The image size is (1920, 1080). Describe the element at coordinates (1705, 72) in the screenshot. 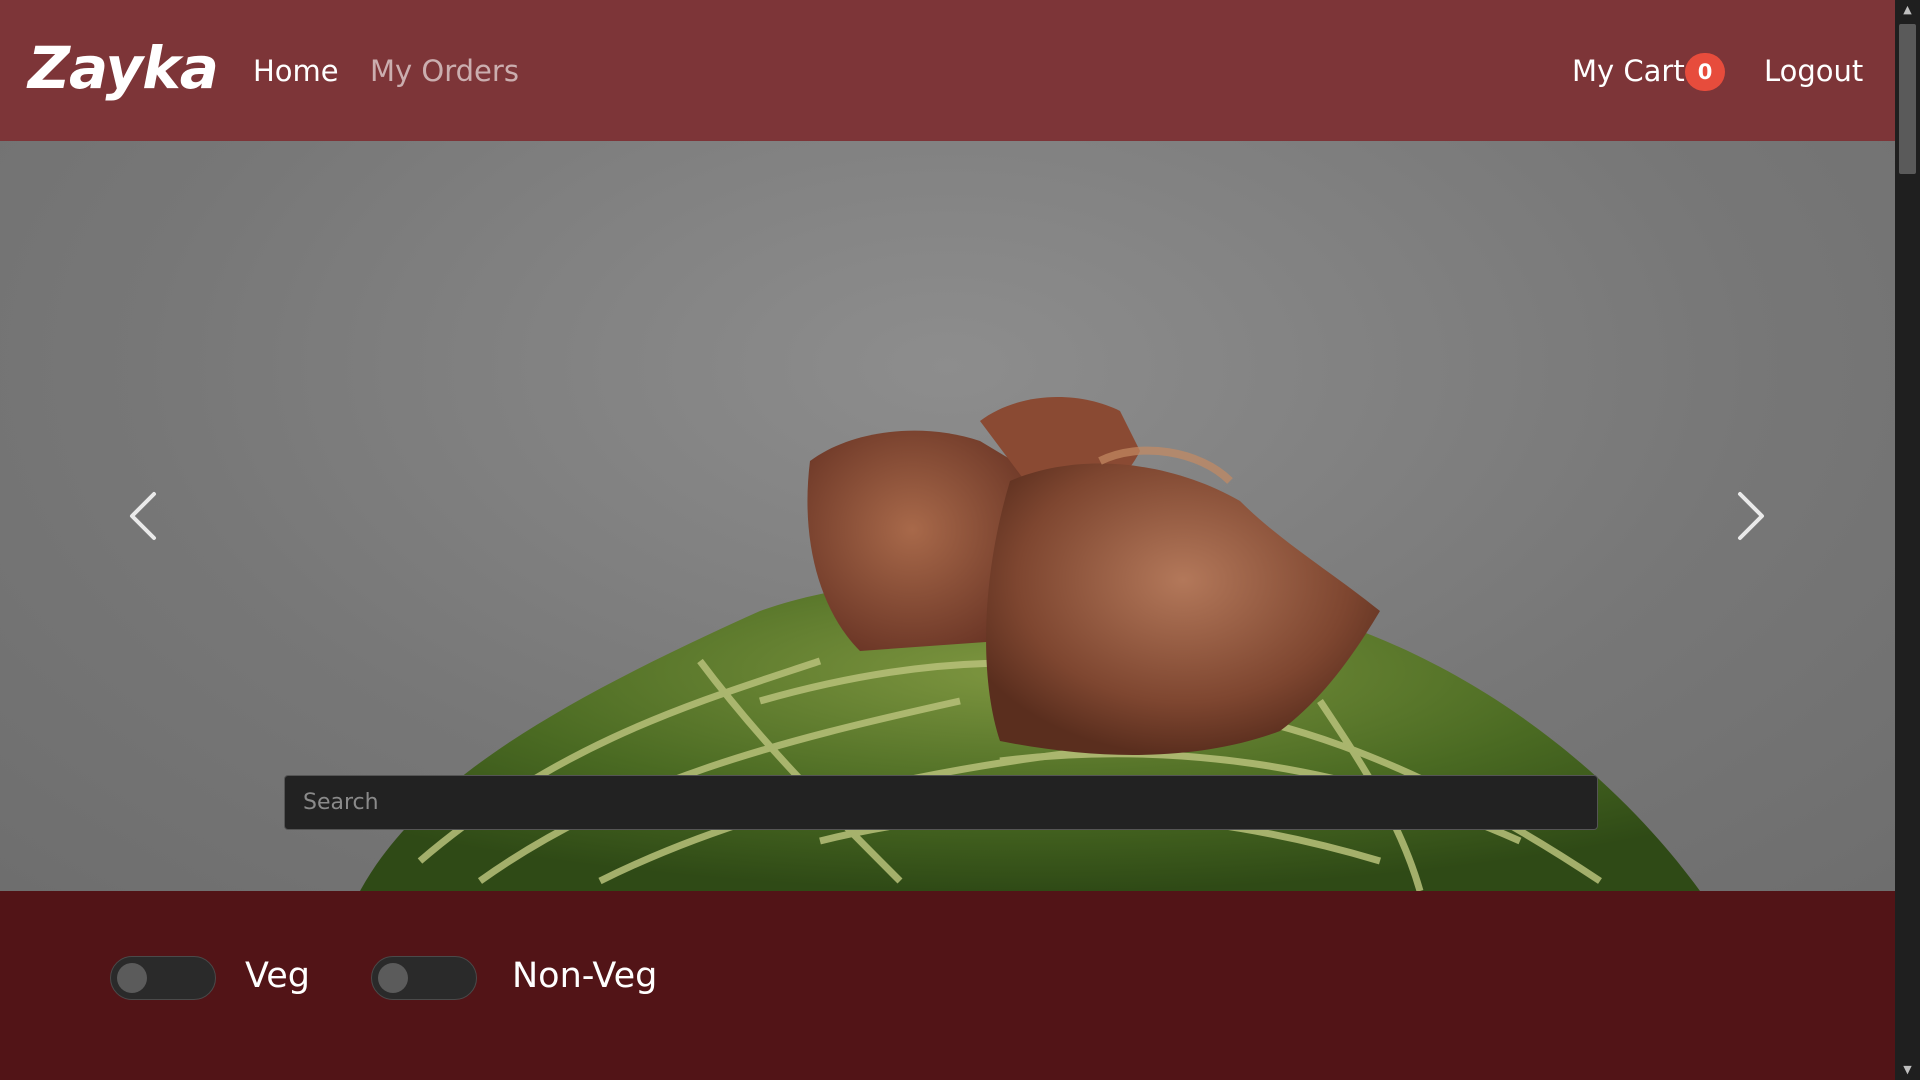

I see `cart-count-badge: 0` at that location.